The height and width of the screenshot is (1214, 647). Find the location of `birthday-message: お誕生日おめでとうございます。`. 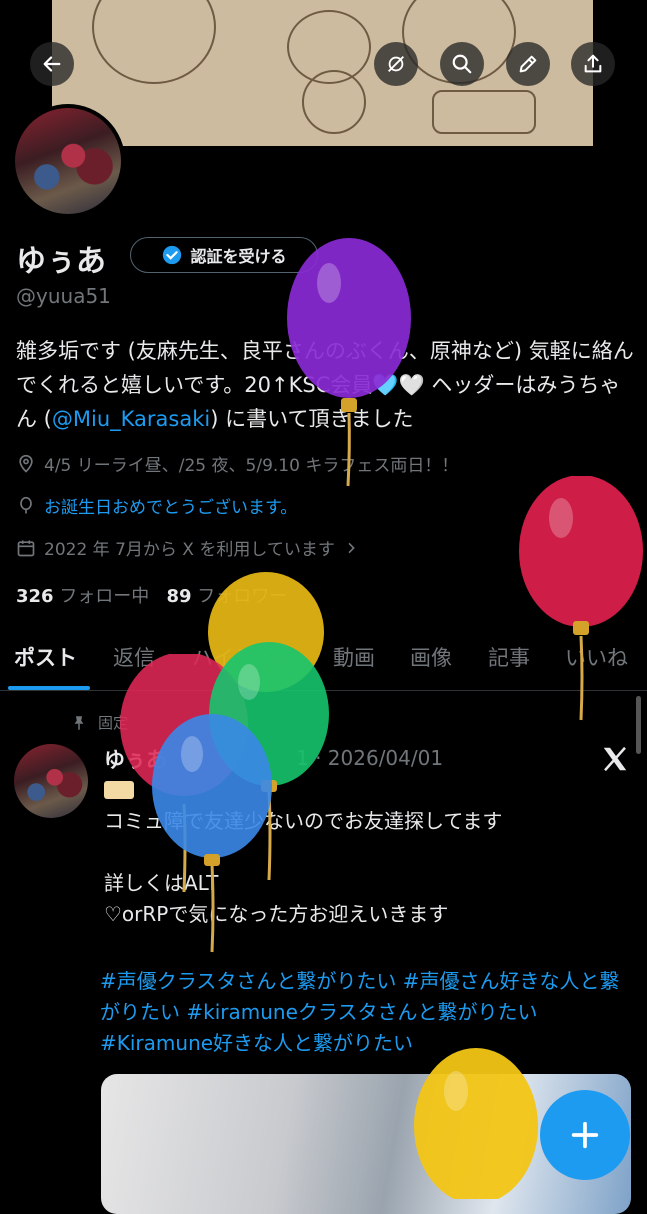

birthday-message: お誕生日おめでとうございます。 is located at coordinates (156, 505).